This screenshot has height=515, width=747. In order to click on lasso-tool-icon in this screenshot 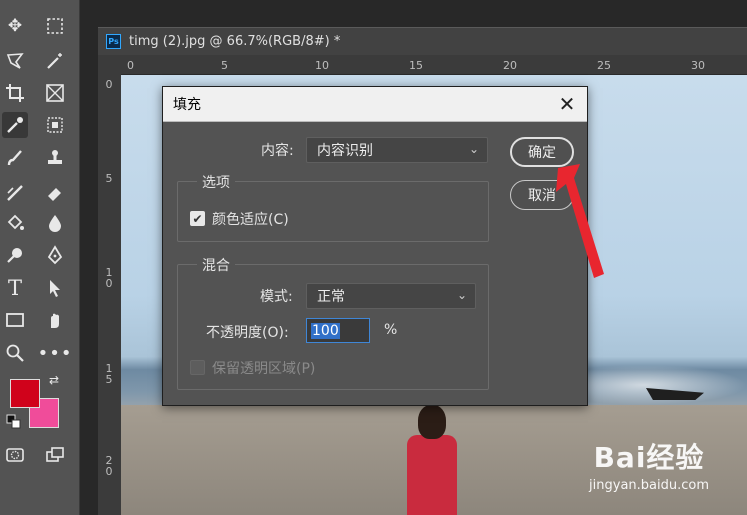, I will do `click(15, 61)`.